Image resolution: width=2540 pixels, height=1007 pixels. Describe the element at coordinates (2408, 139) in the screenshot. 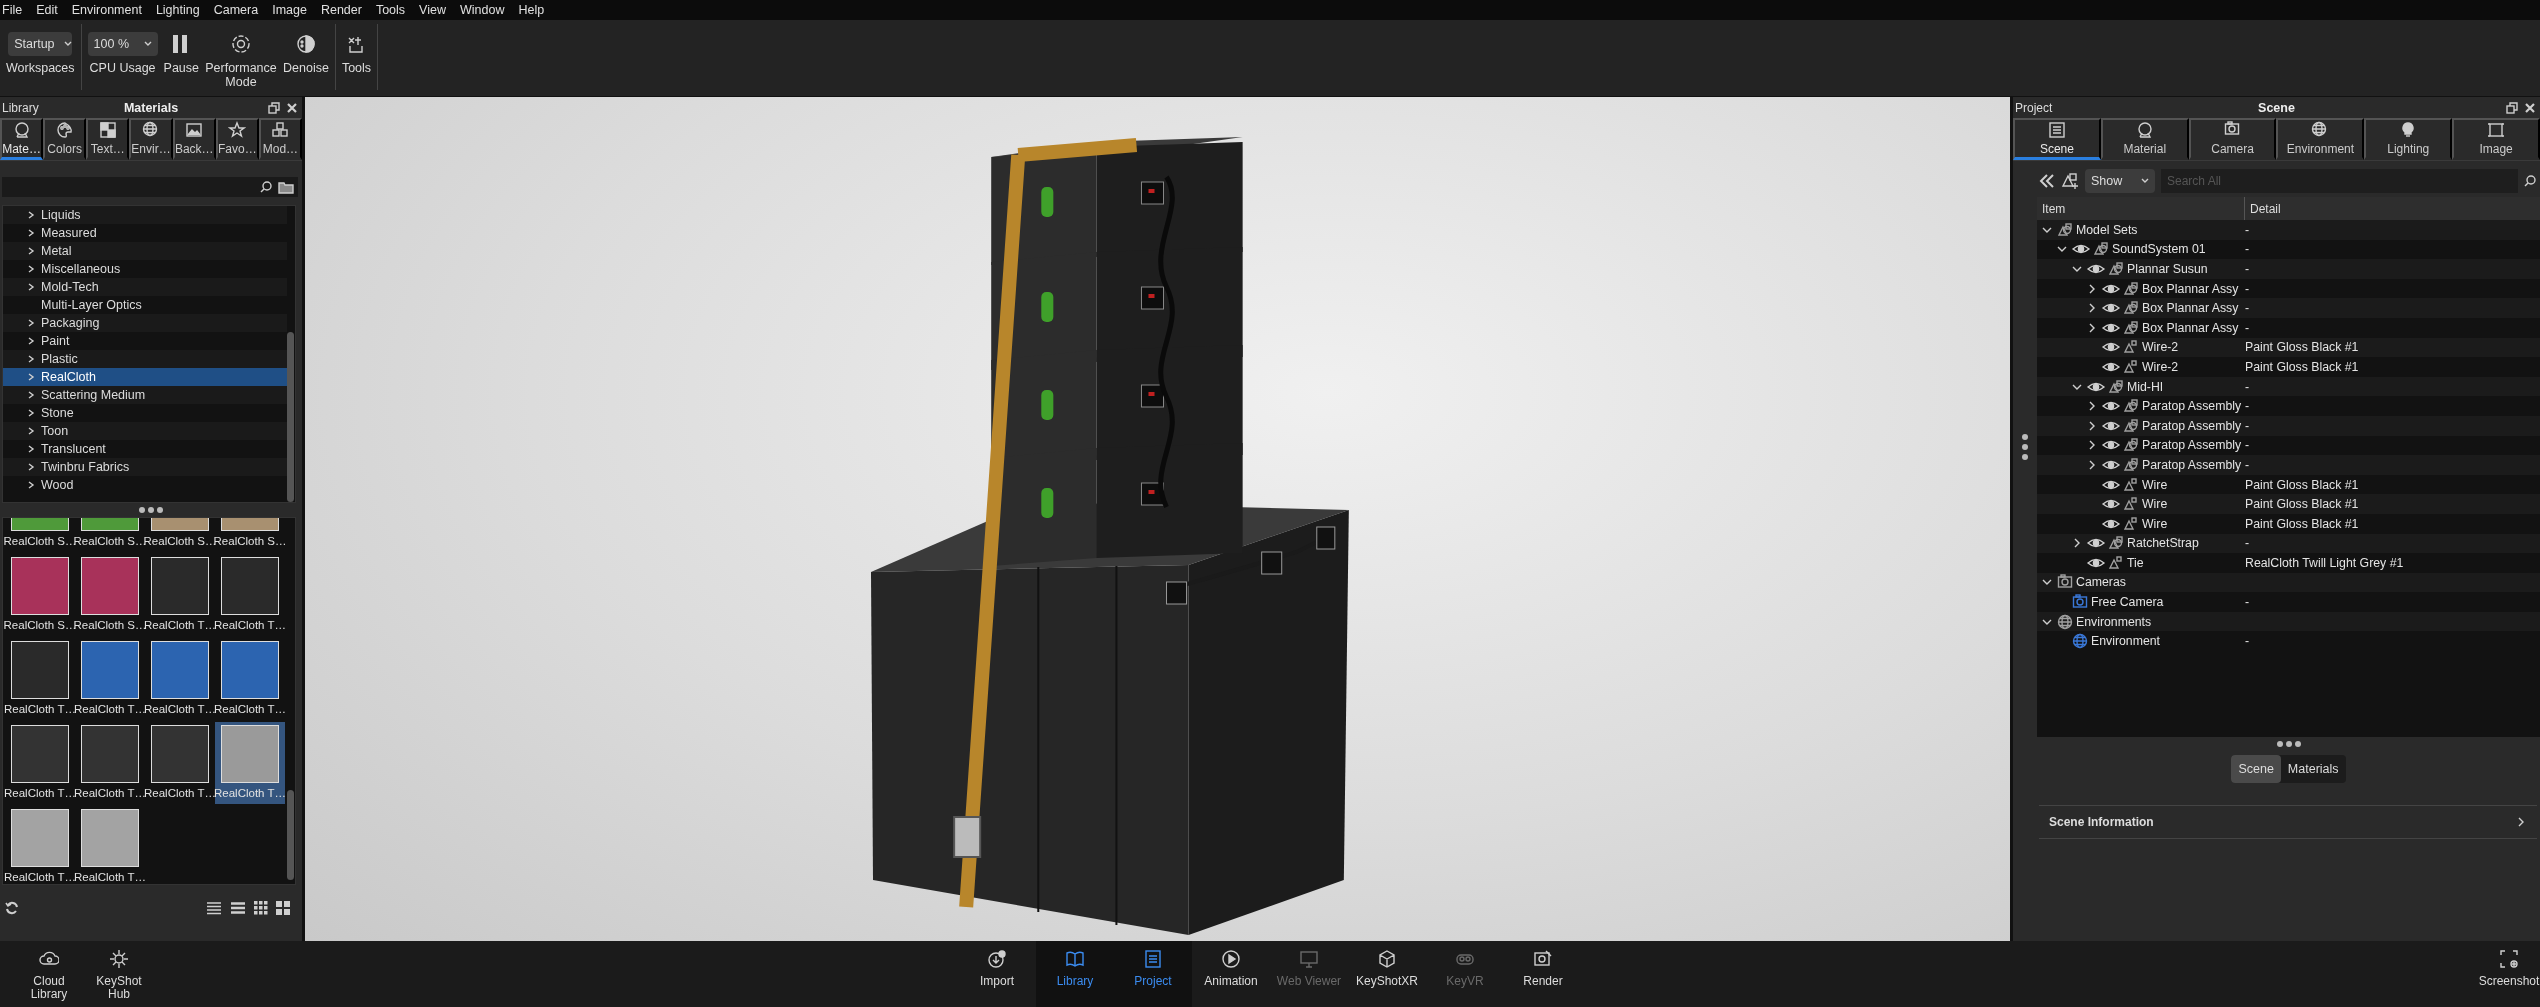

I see `tab: Lighting` at that location.